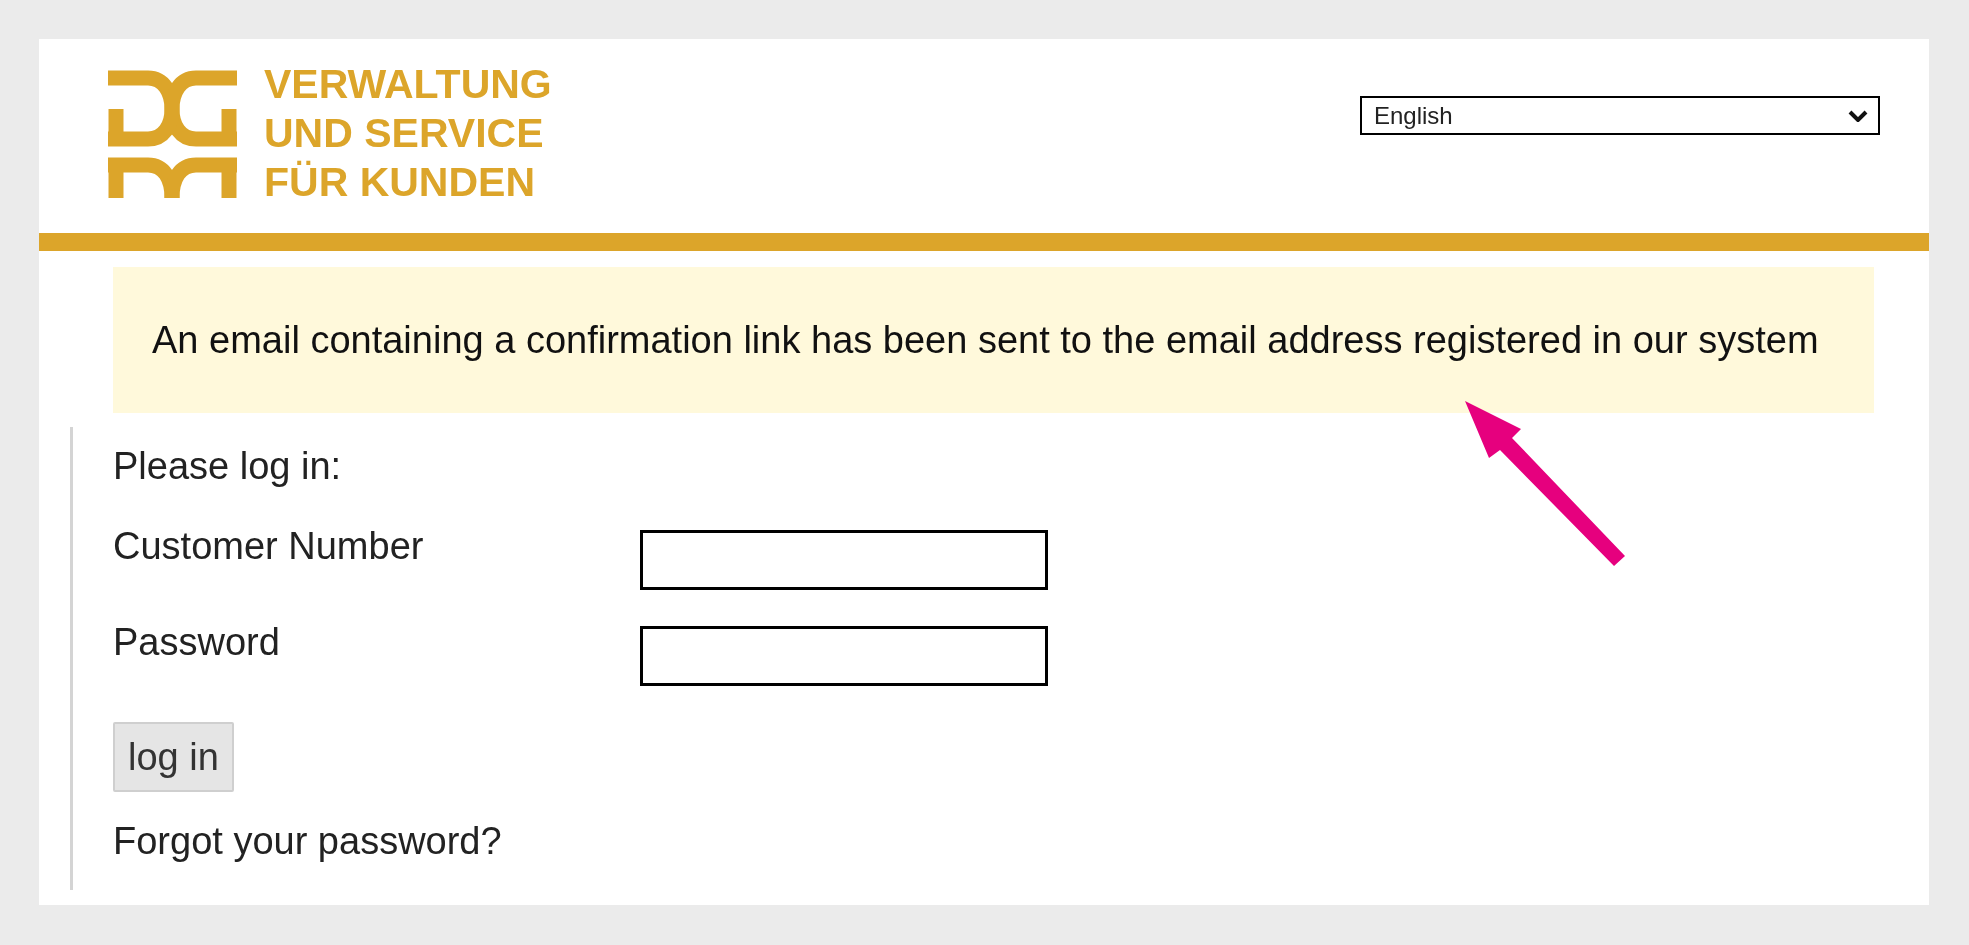 The height and width of the screenshot is (945, 1969). Describe the element at coordinates (307, 841) in the screenshot. I see `forgot-password-link: Forgot your password?` at that location.